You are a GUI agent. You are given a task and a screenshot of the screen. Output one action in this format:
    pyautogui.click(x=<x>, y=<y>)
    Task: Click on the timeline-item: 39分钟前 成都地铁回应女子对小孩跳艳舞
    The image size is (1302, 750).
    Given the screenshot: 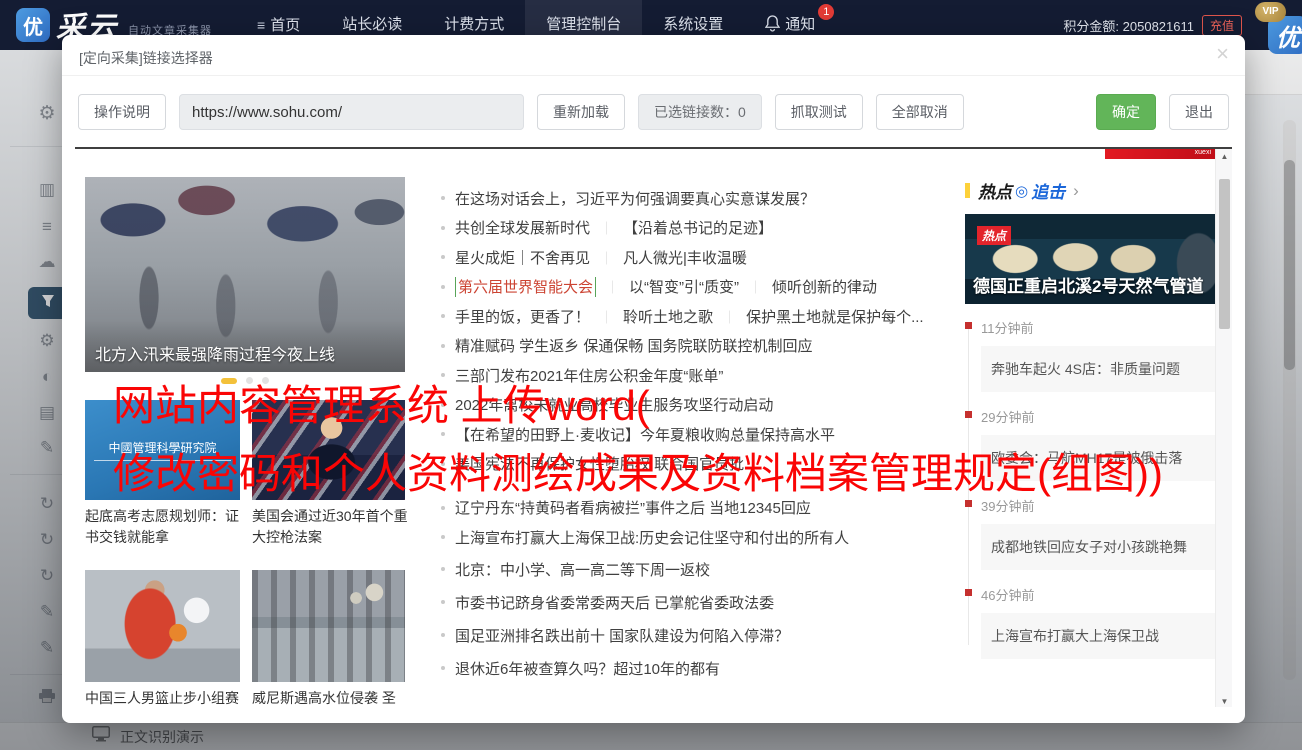 What is the action you would take?
    pyautogui.click(x=1090, y=533)
    